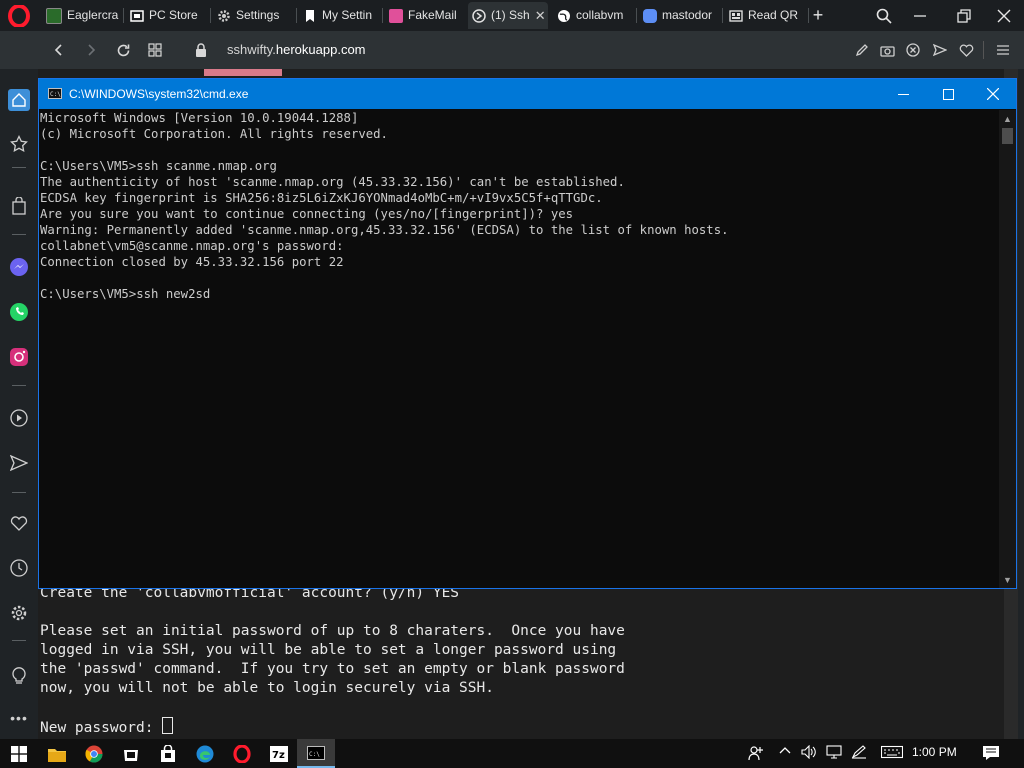 Image resolution: width=1024 pixels, height=768 pixels. Describe the element at coordinates (991, 754) in the screenshot. I see `notifications-icon` at that location.